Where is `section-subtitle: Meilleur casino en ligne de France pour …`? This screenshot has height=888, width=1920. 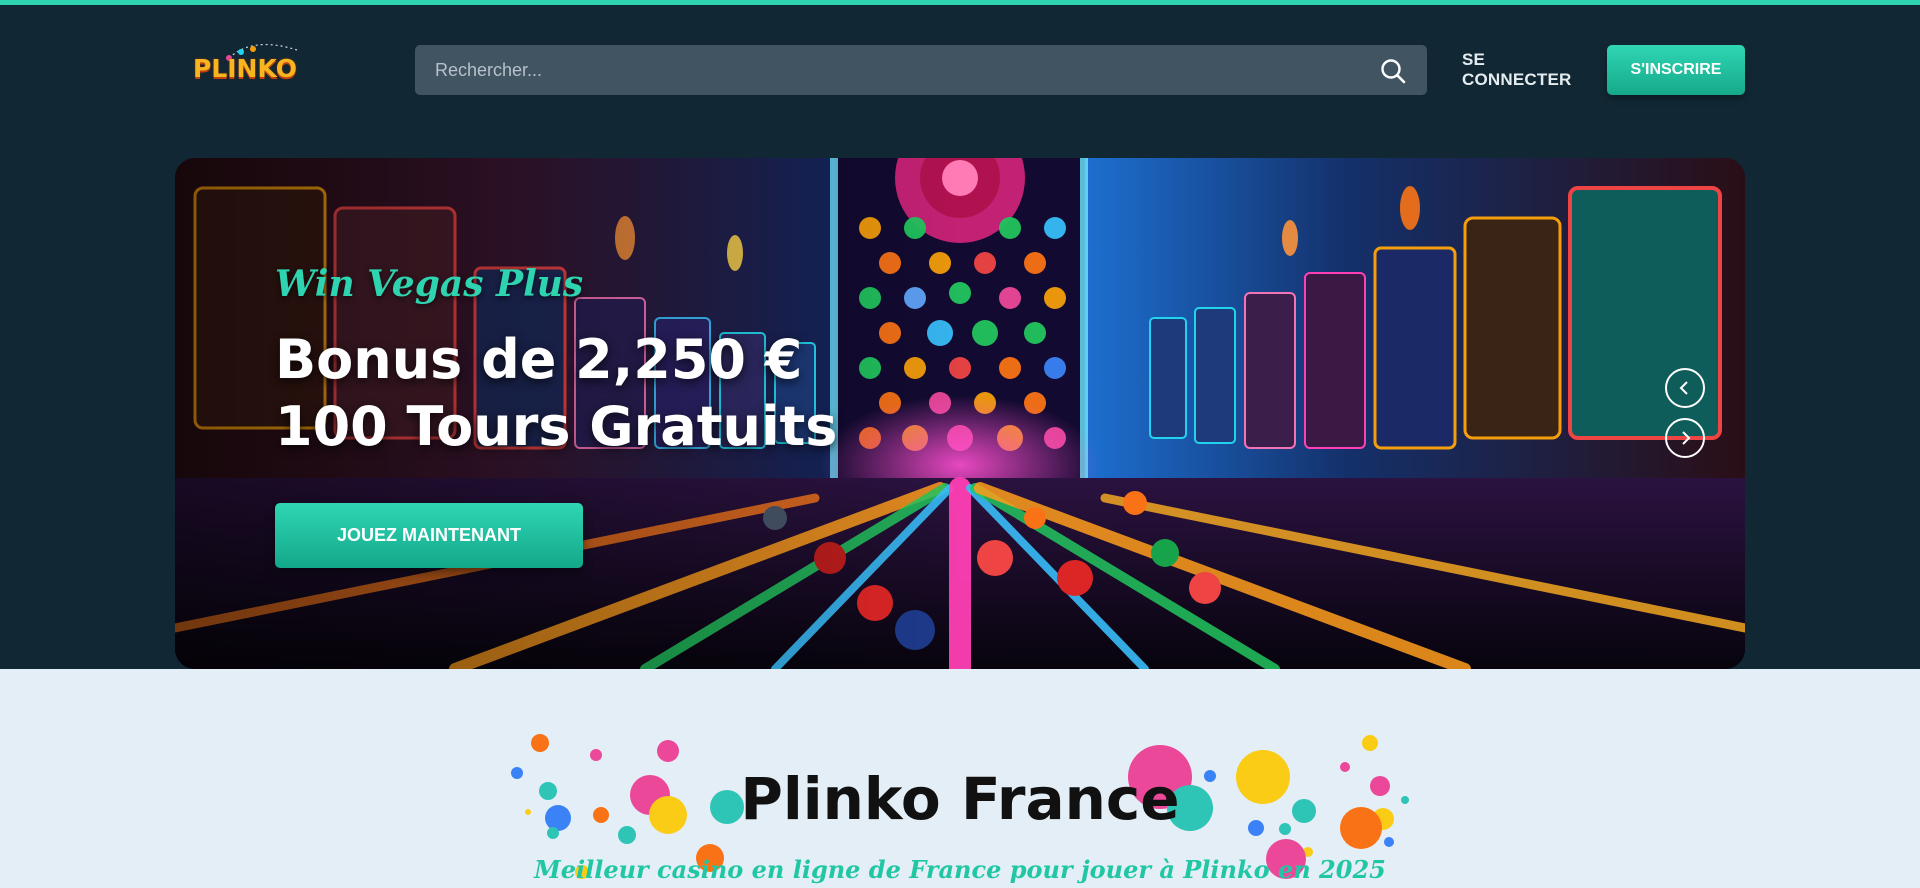
section-subtitle: Meilleur casino en ligne de France pour … is located at coordinates (960, 869).